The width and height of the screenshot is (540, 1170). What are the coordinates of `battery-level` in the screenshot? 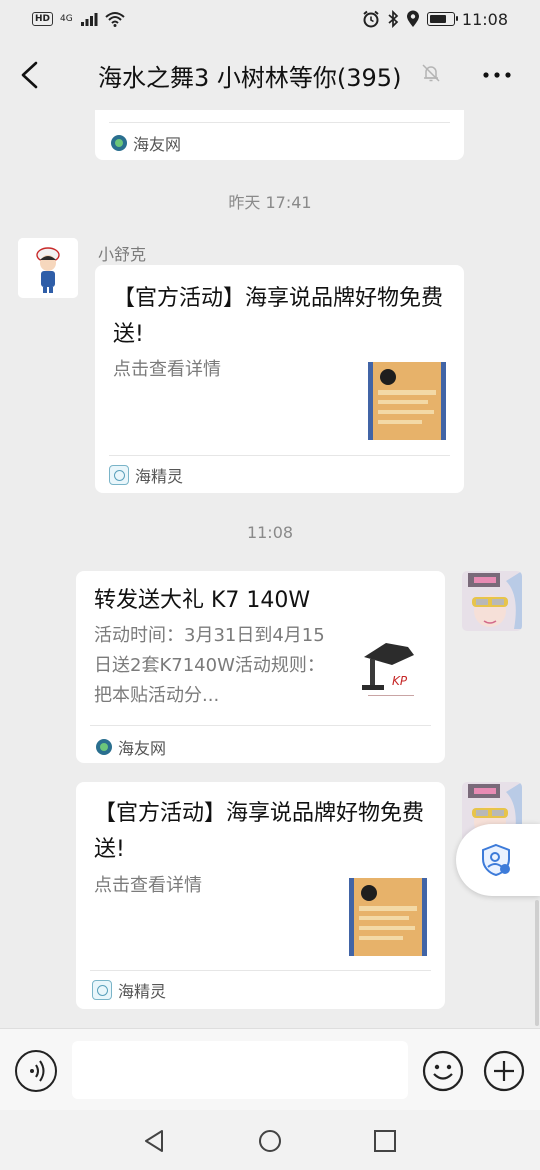 It's located at (438, 19).